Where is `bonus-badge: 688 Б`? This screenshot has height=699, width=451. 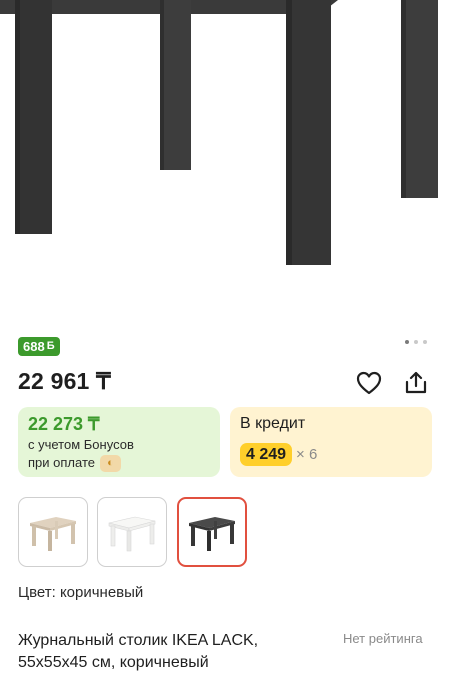 bonus-badge: 688 Б is located at coordinates (39, 346).